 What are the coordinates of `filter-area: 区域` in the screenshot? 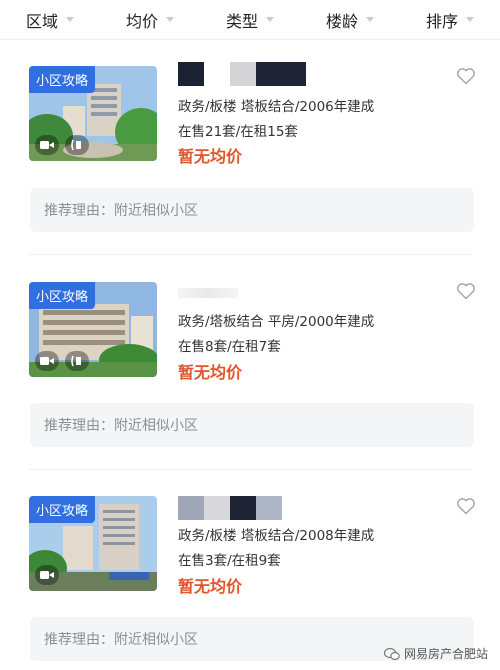 It's located at (50, 20).